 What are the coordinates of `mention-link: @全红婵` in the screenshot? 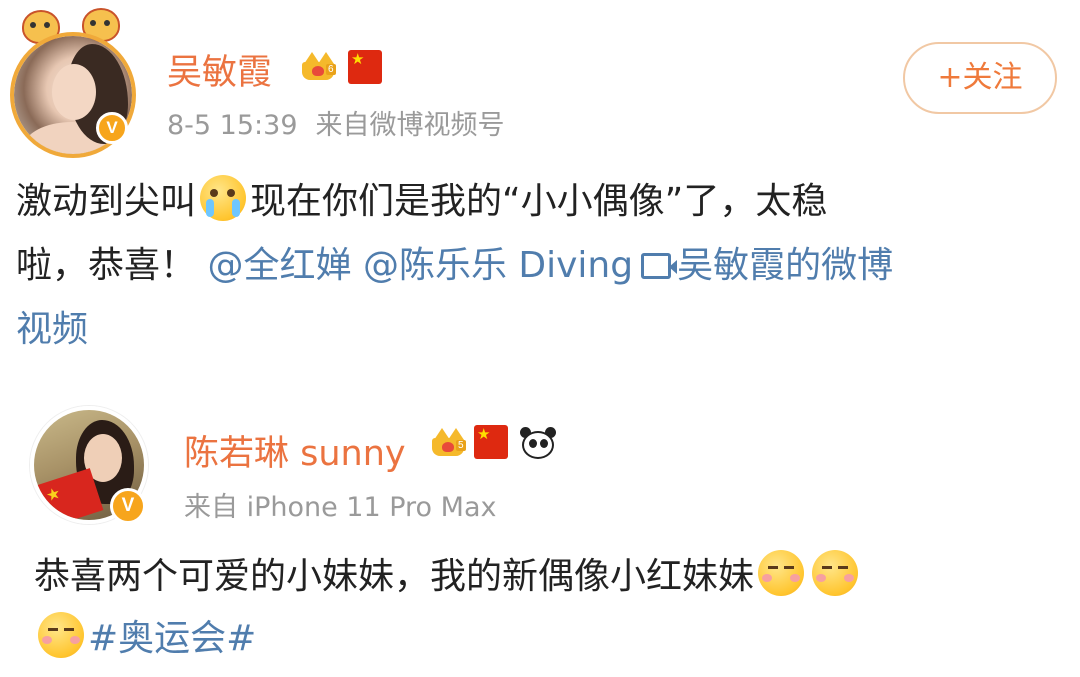 It's located at (279, 265).